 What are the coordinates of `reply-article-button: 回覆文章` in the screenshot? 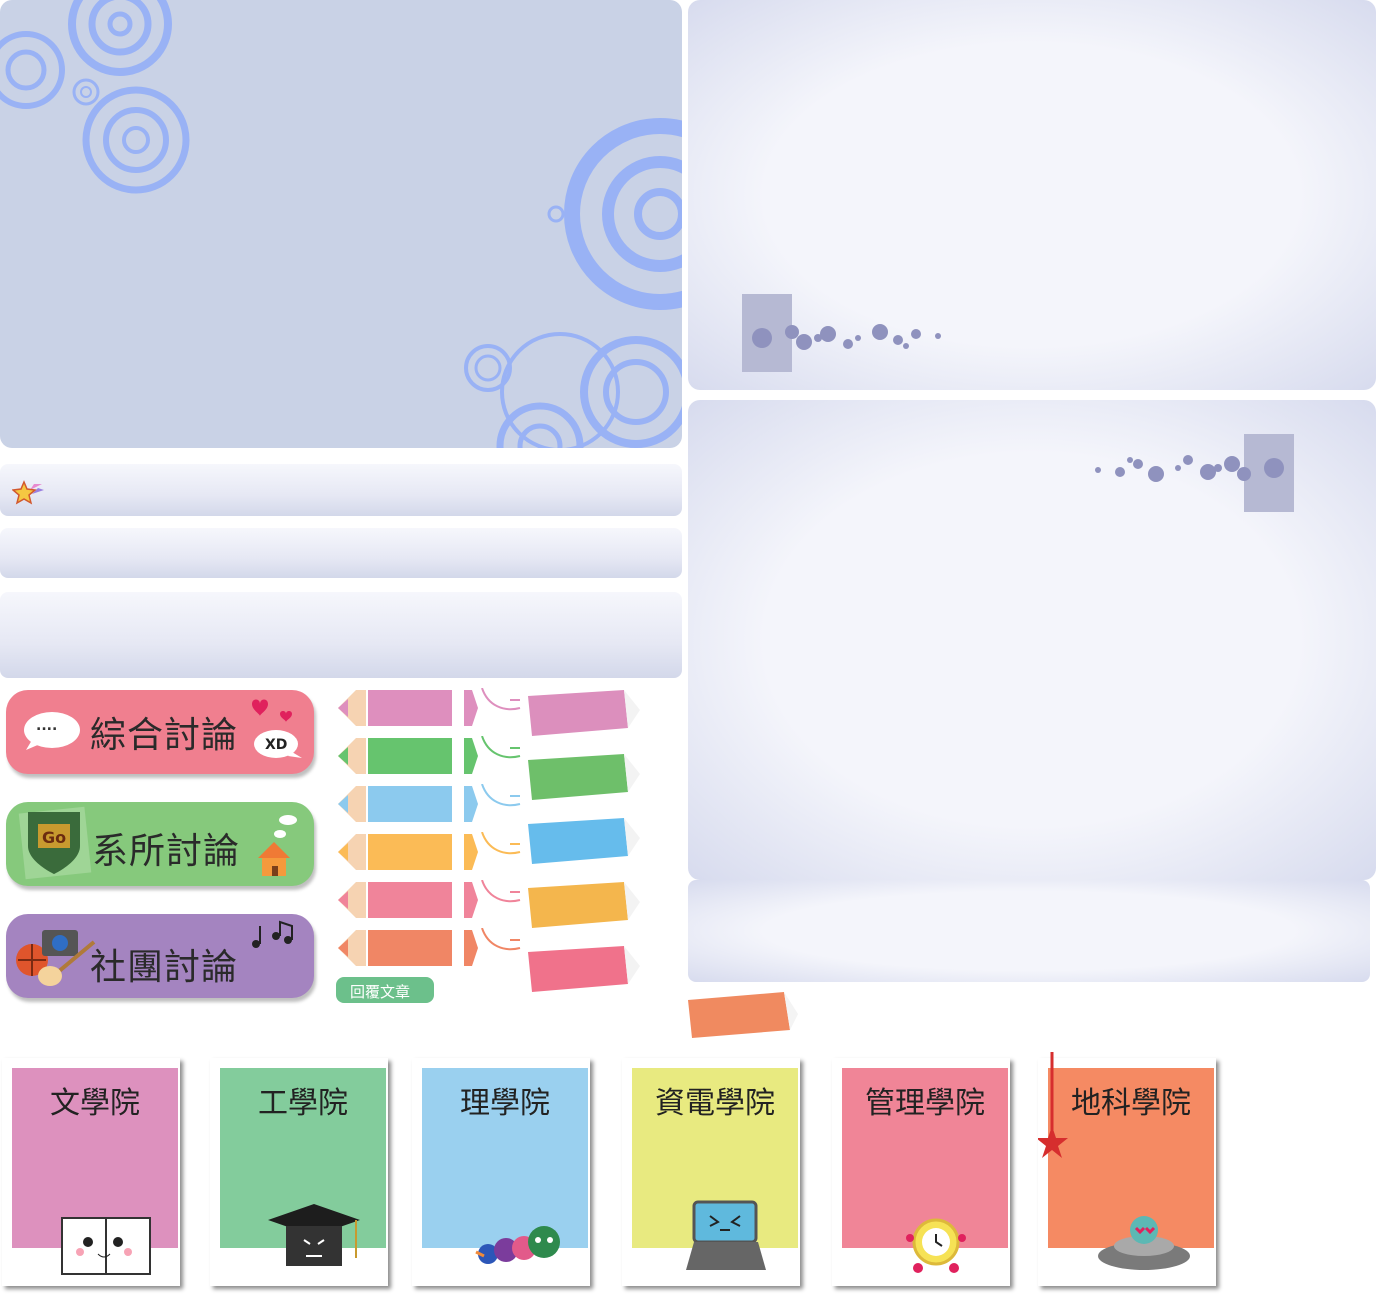 It's located at (385, 990).